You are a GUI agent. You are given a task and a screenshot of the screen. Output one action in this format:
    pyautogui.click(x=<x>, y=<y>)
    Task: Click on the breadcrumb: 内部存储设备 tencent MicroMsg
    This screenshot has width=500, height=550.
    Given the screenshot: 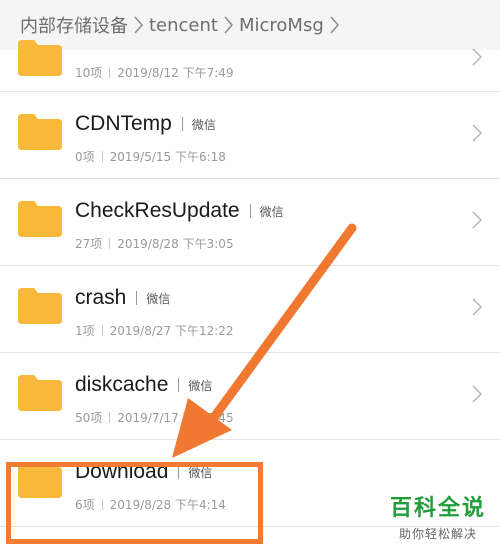 What is the action you would take?
    pyautogui.click(x=250, y=25)
    